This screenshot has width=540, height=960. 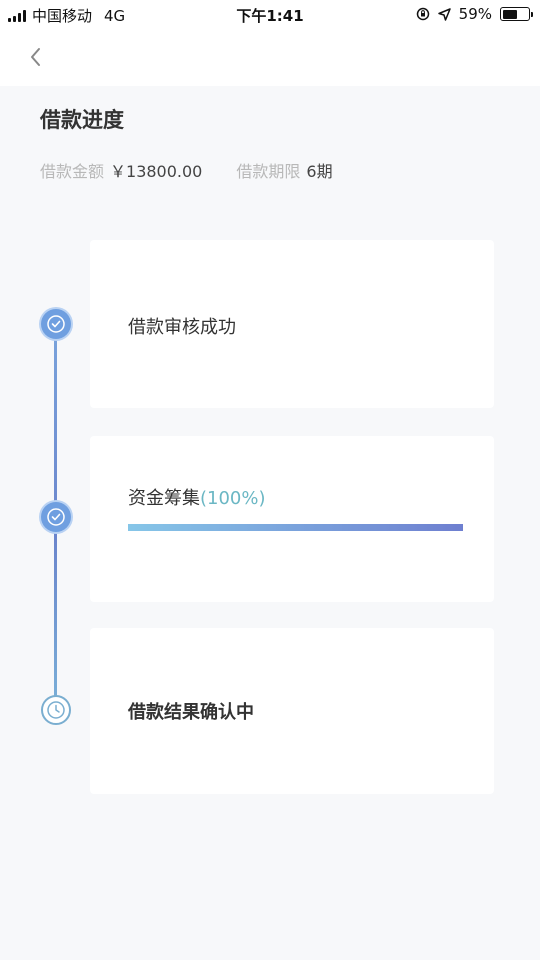 What do you see at coordinates (292, 519) in the screenshot?
I see `step-card-funding: 资金筹集(100%)` at bounding box center [292, 519].